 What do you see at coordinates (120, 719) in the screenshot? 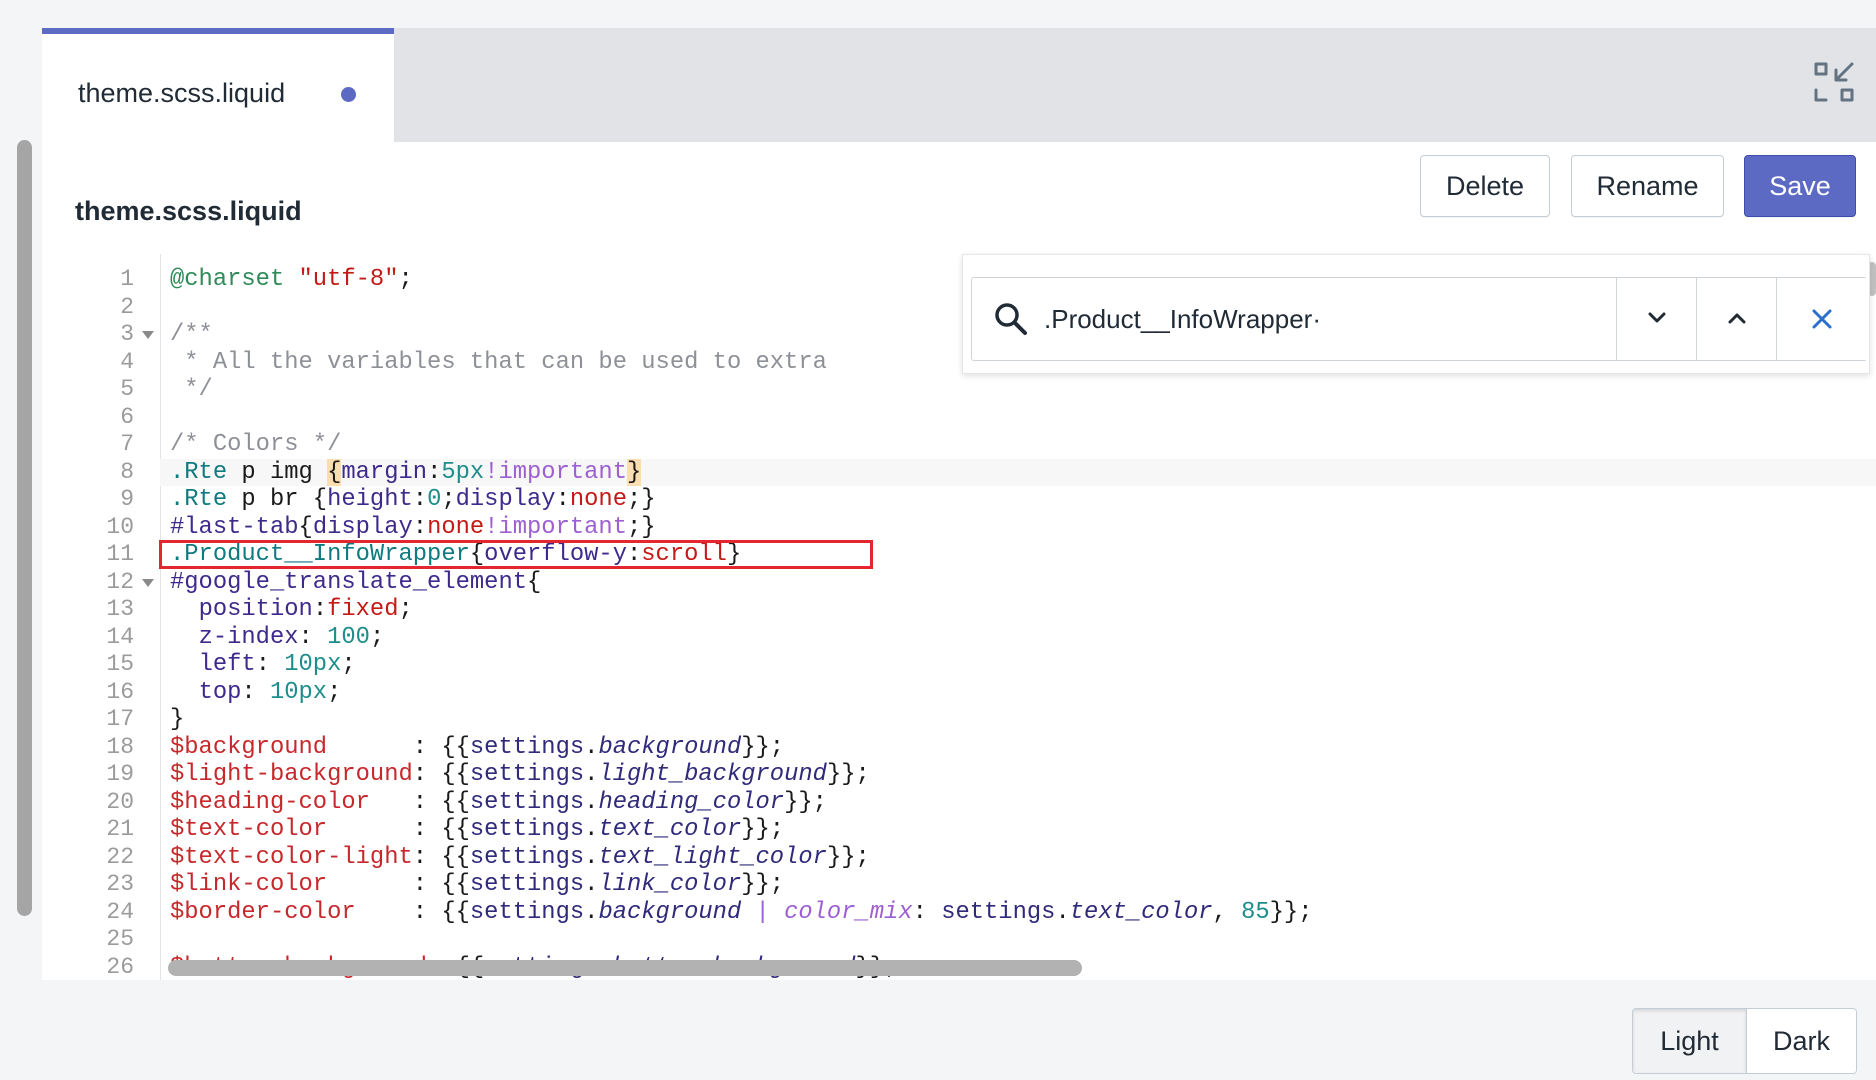
I see `line-number: 17` at bounding box center [120, 719].